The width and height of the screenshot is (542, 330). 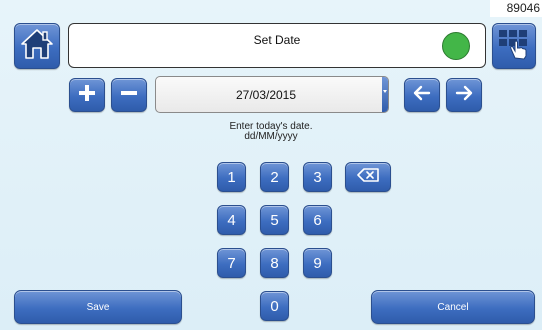 I want to click on backspace-icon, so click(x=368, y=177).